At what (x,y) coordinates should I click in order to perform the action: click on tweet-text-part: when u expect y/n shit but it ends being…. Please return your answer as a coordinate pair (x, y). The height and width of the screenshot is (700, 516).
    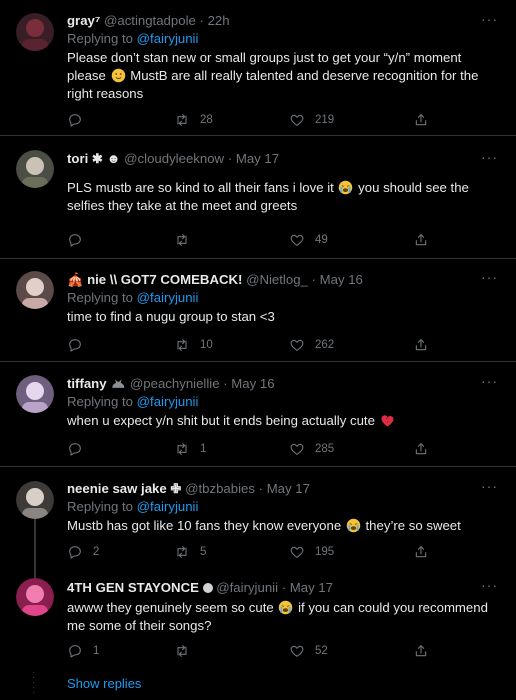
    Looking at the image, I should click on (221, 420).